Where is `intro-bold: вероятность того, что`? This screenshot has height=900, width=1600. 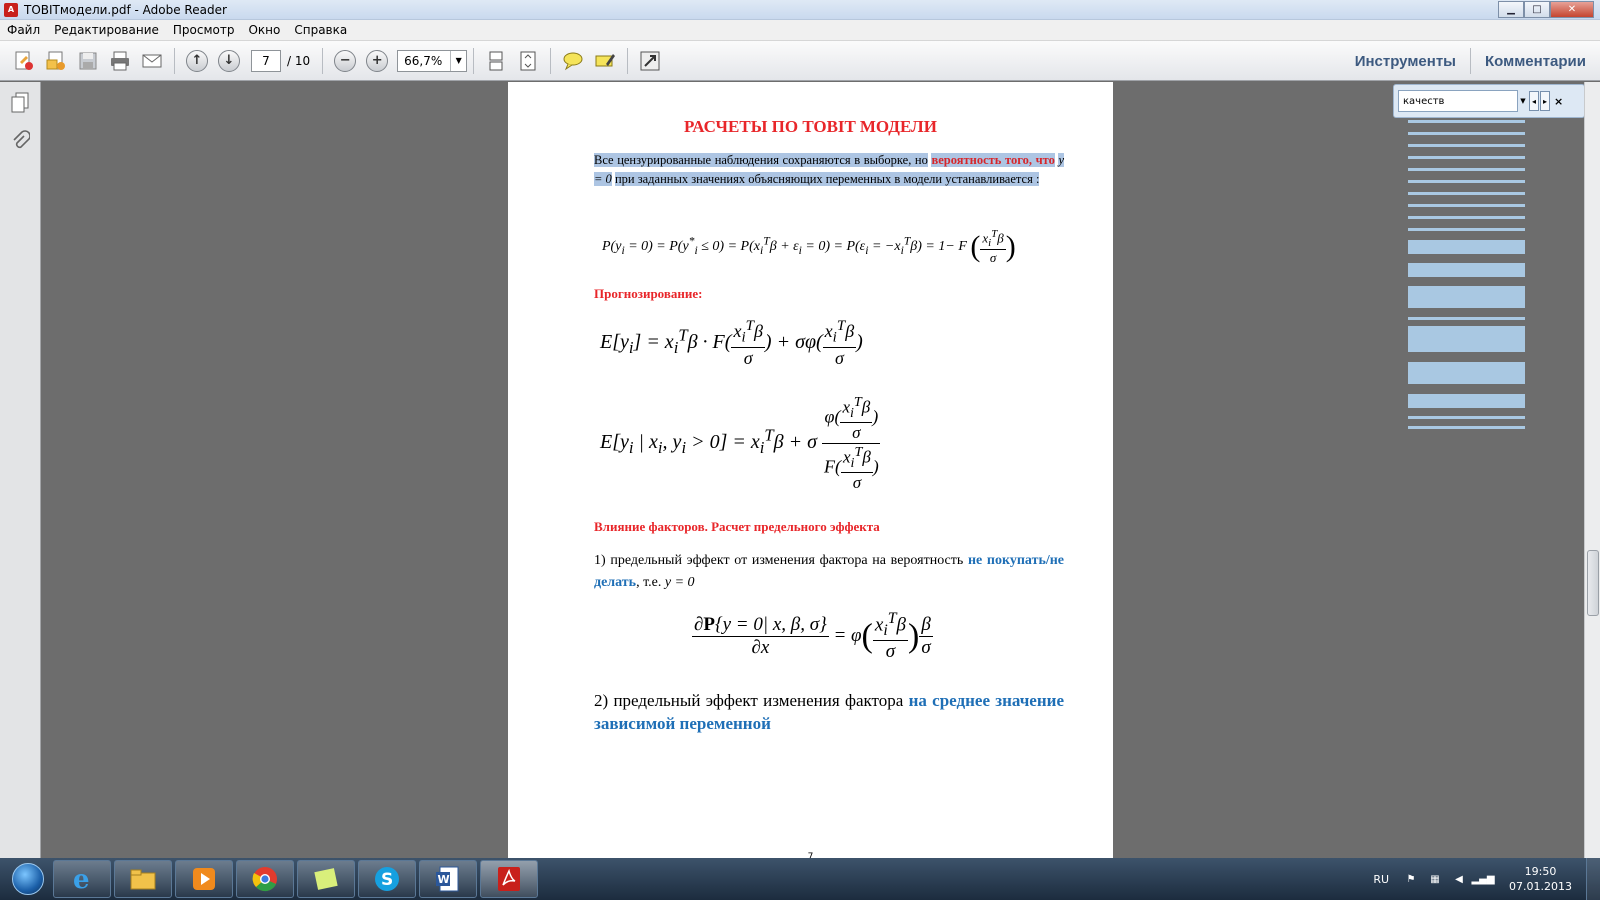 intro-bold: вероятность того, что is located at coordinates (993, 160).